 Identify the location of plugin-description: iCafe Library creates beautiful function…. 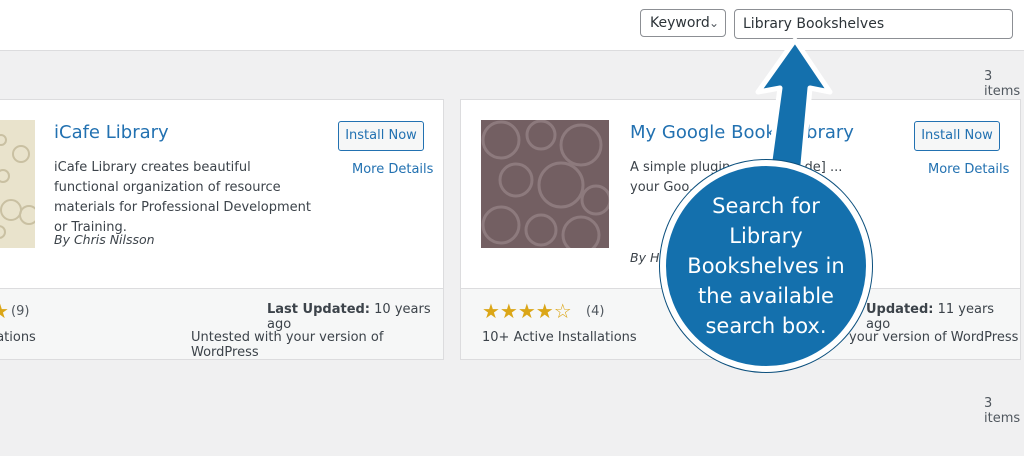
(182, 197).